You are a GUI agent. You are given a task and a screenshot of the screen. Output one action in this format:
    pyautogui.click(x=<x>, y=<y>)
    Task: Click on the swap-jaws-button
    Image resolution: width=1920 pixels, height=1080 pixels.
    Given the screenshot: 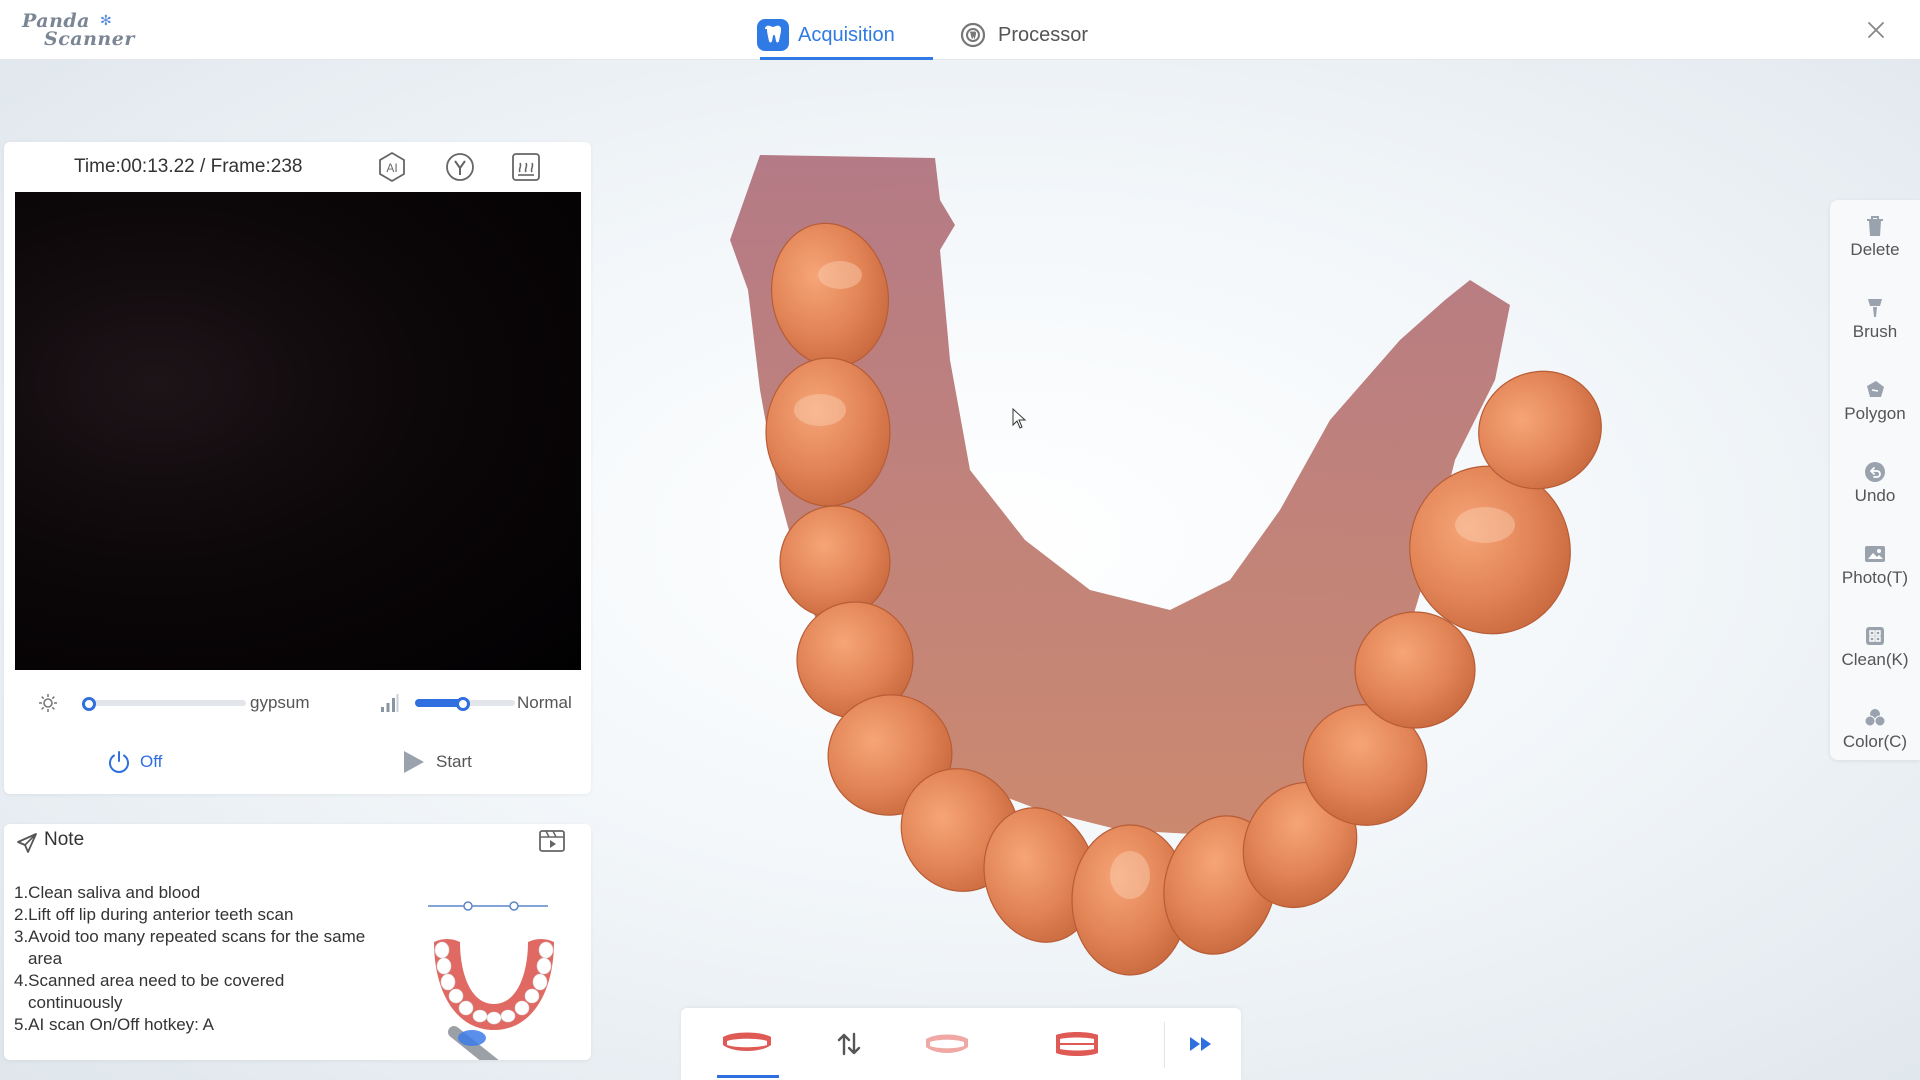 What is the action you would take?
    pyautogui.click(x=849, y=1044)
    